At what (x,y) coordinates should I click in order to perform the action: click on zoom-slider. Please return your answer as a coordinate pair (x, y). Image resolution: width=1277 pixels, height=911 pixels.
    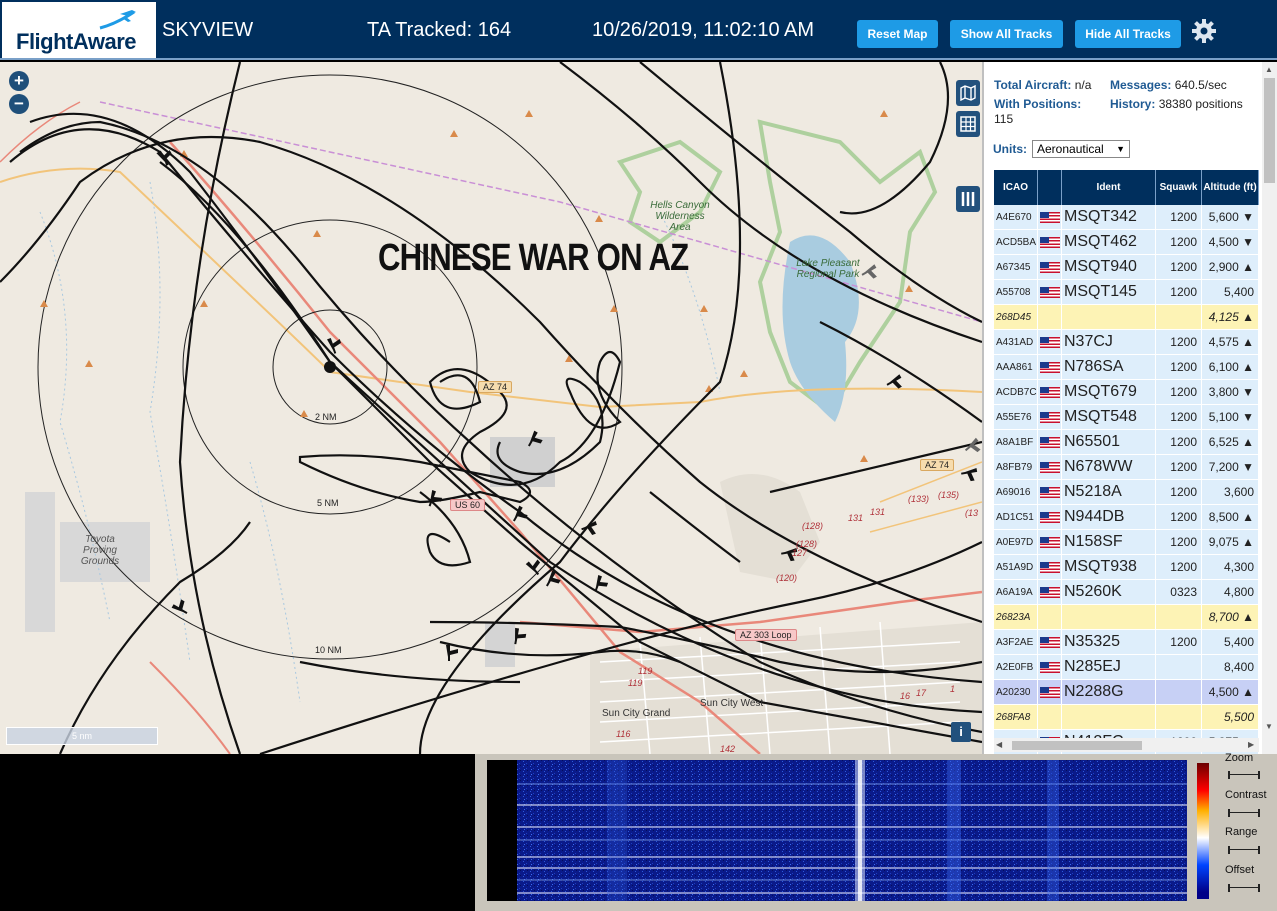
    Looking at the image, I should click on (1244, 775).